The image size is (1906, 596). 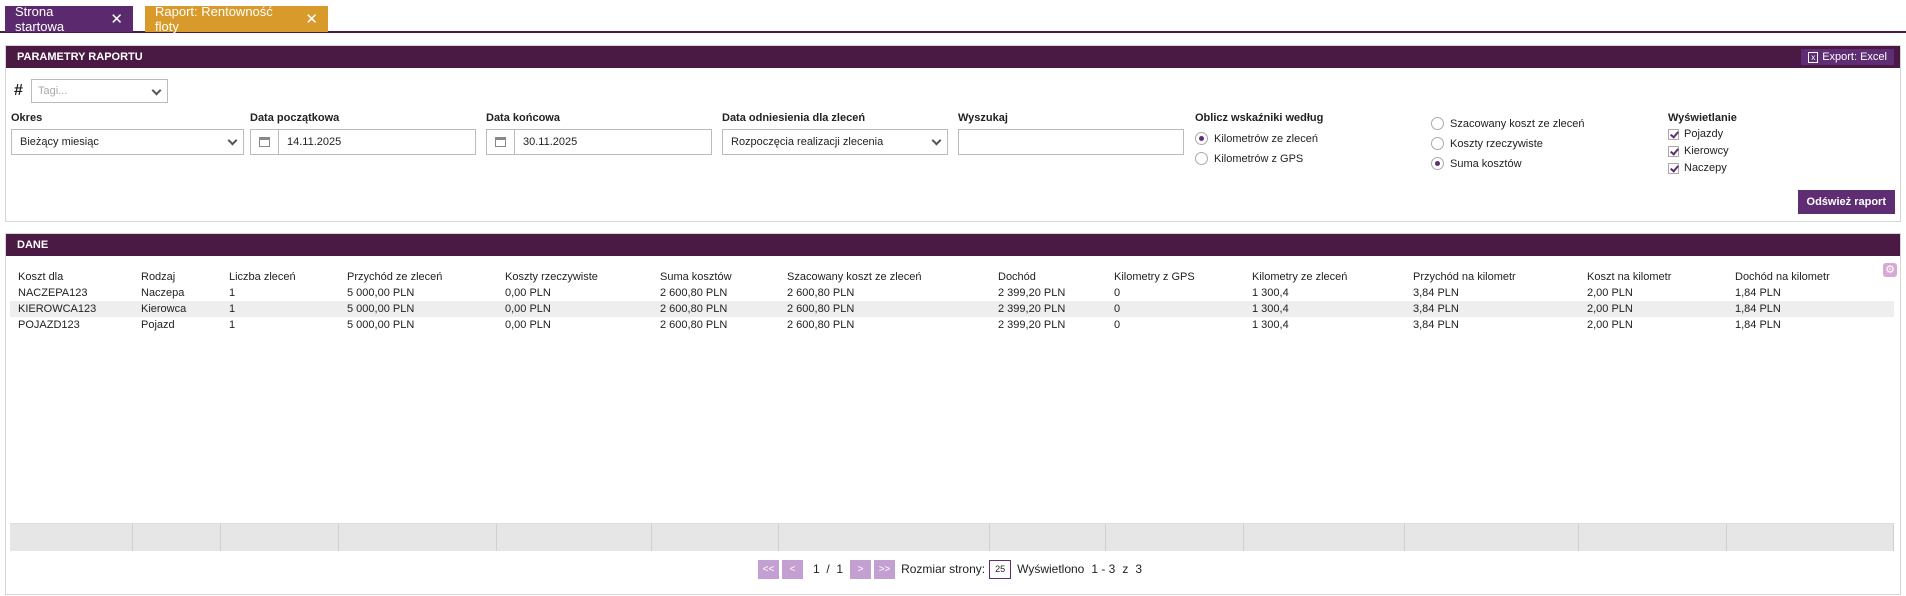 I want to click on period-select: Bieżący miesiąc, so click(x=127, y=142).